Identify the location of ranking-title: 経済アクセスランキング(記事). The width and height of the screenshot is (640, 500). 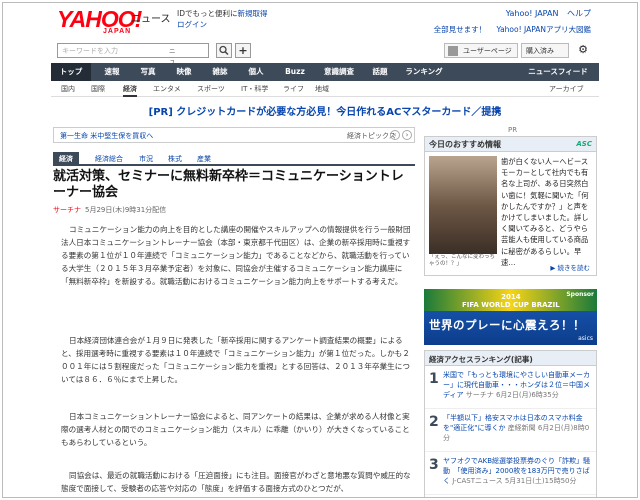
(510, 358).